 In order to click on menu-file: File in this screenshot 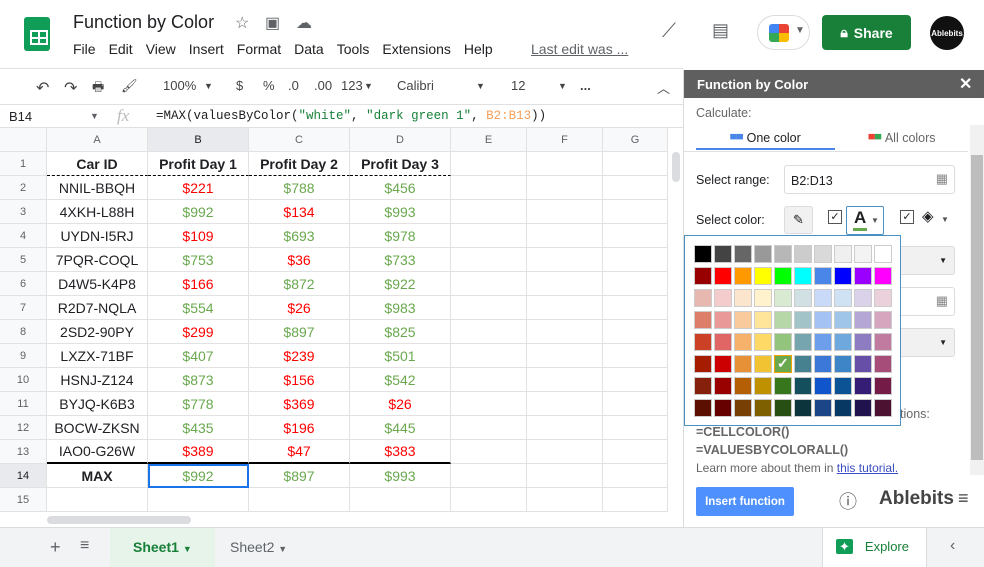, I will do `click(84, 49)`.